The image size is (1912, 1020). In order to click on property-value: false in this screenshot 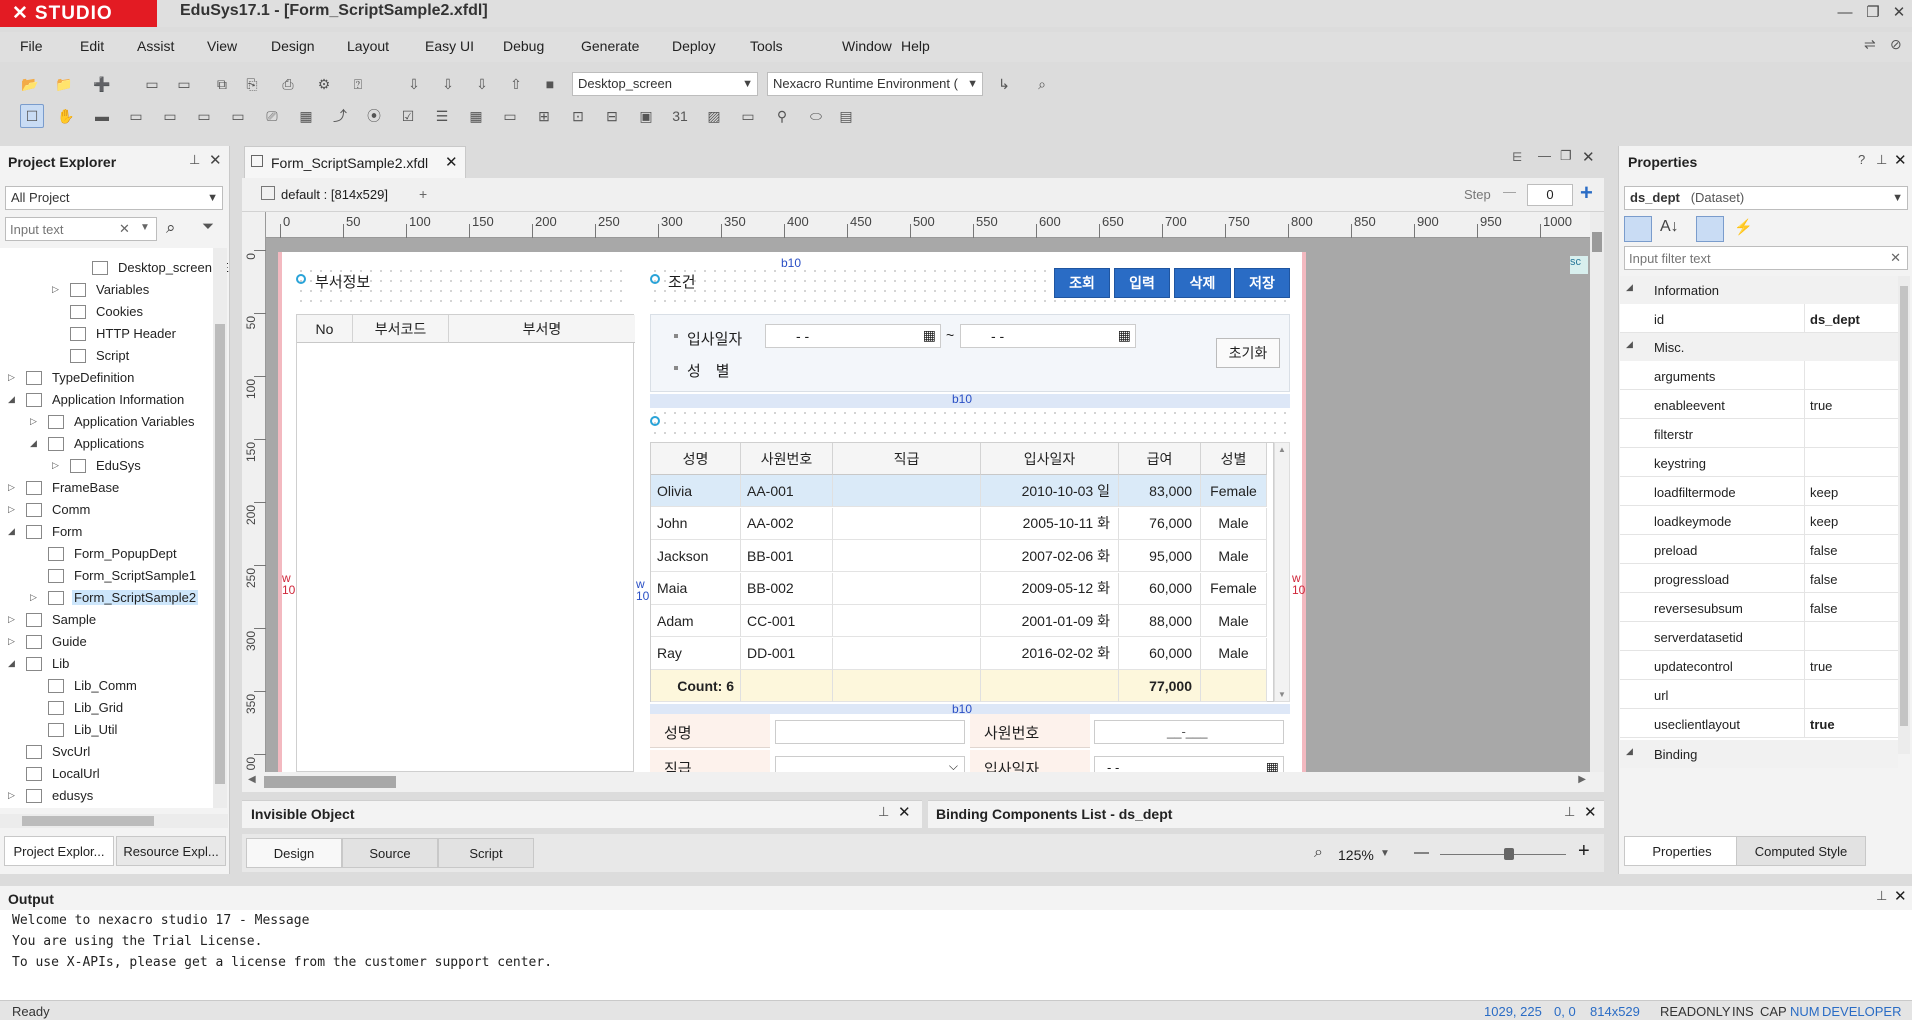, I will do `click(1823, 608)`.